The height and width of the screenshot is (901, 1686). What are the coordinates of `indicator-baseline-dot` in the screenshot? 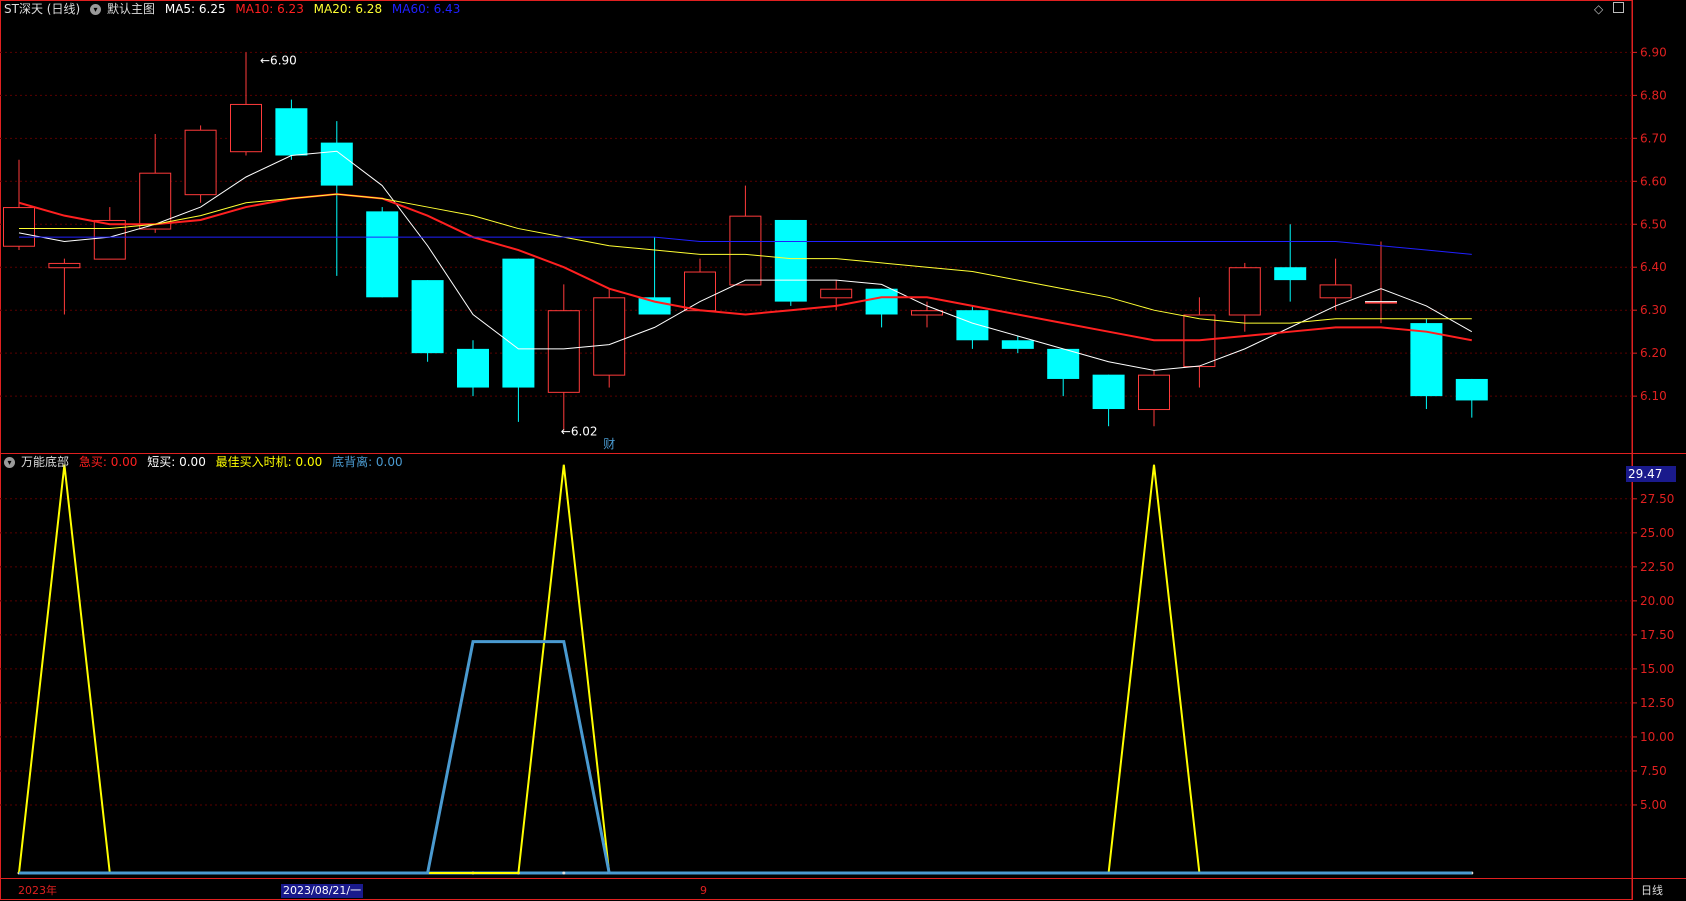 It's located at (564, 873).